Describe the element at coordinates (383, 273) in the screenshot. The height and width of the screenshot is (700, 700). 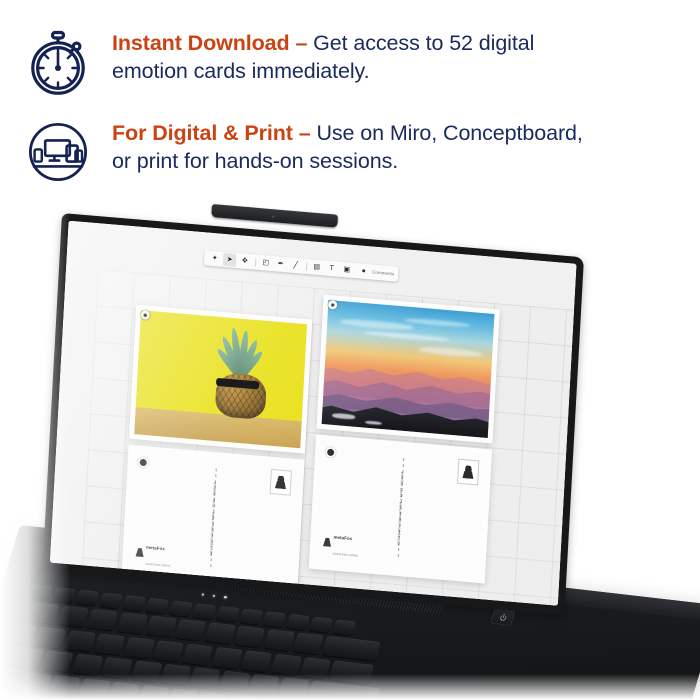
I see `comment-label: Comments` at that location.